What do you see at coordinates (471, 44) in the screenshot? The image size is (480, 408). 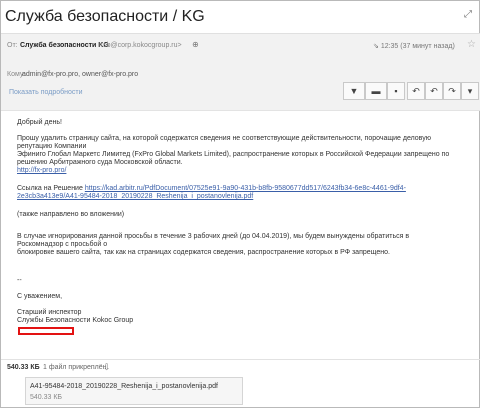 I see `star-icon: ☆` at bounding box center [471, 44].